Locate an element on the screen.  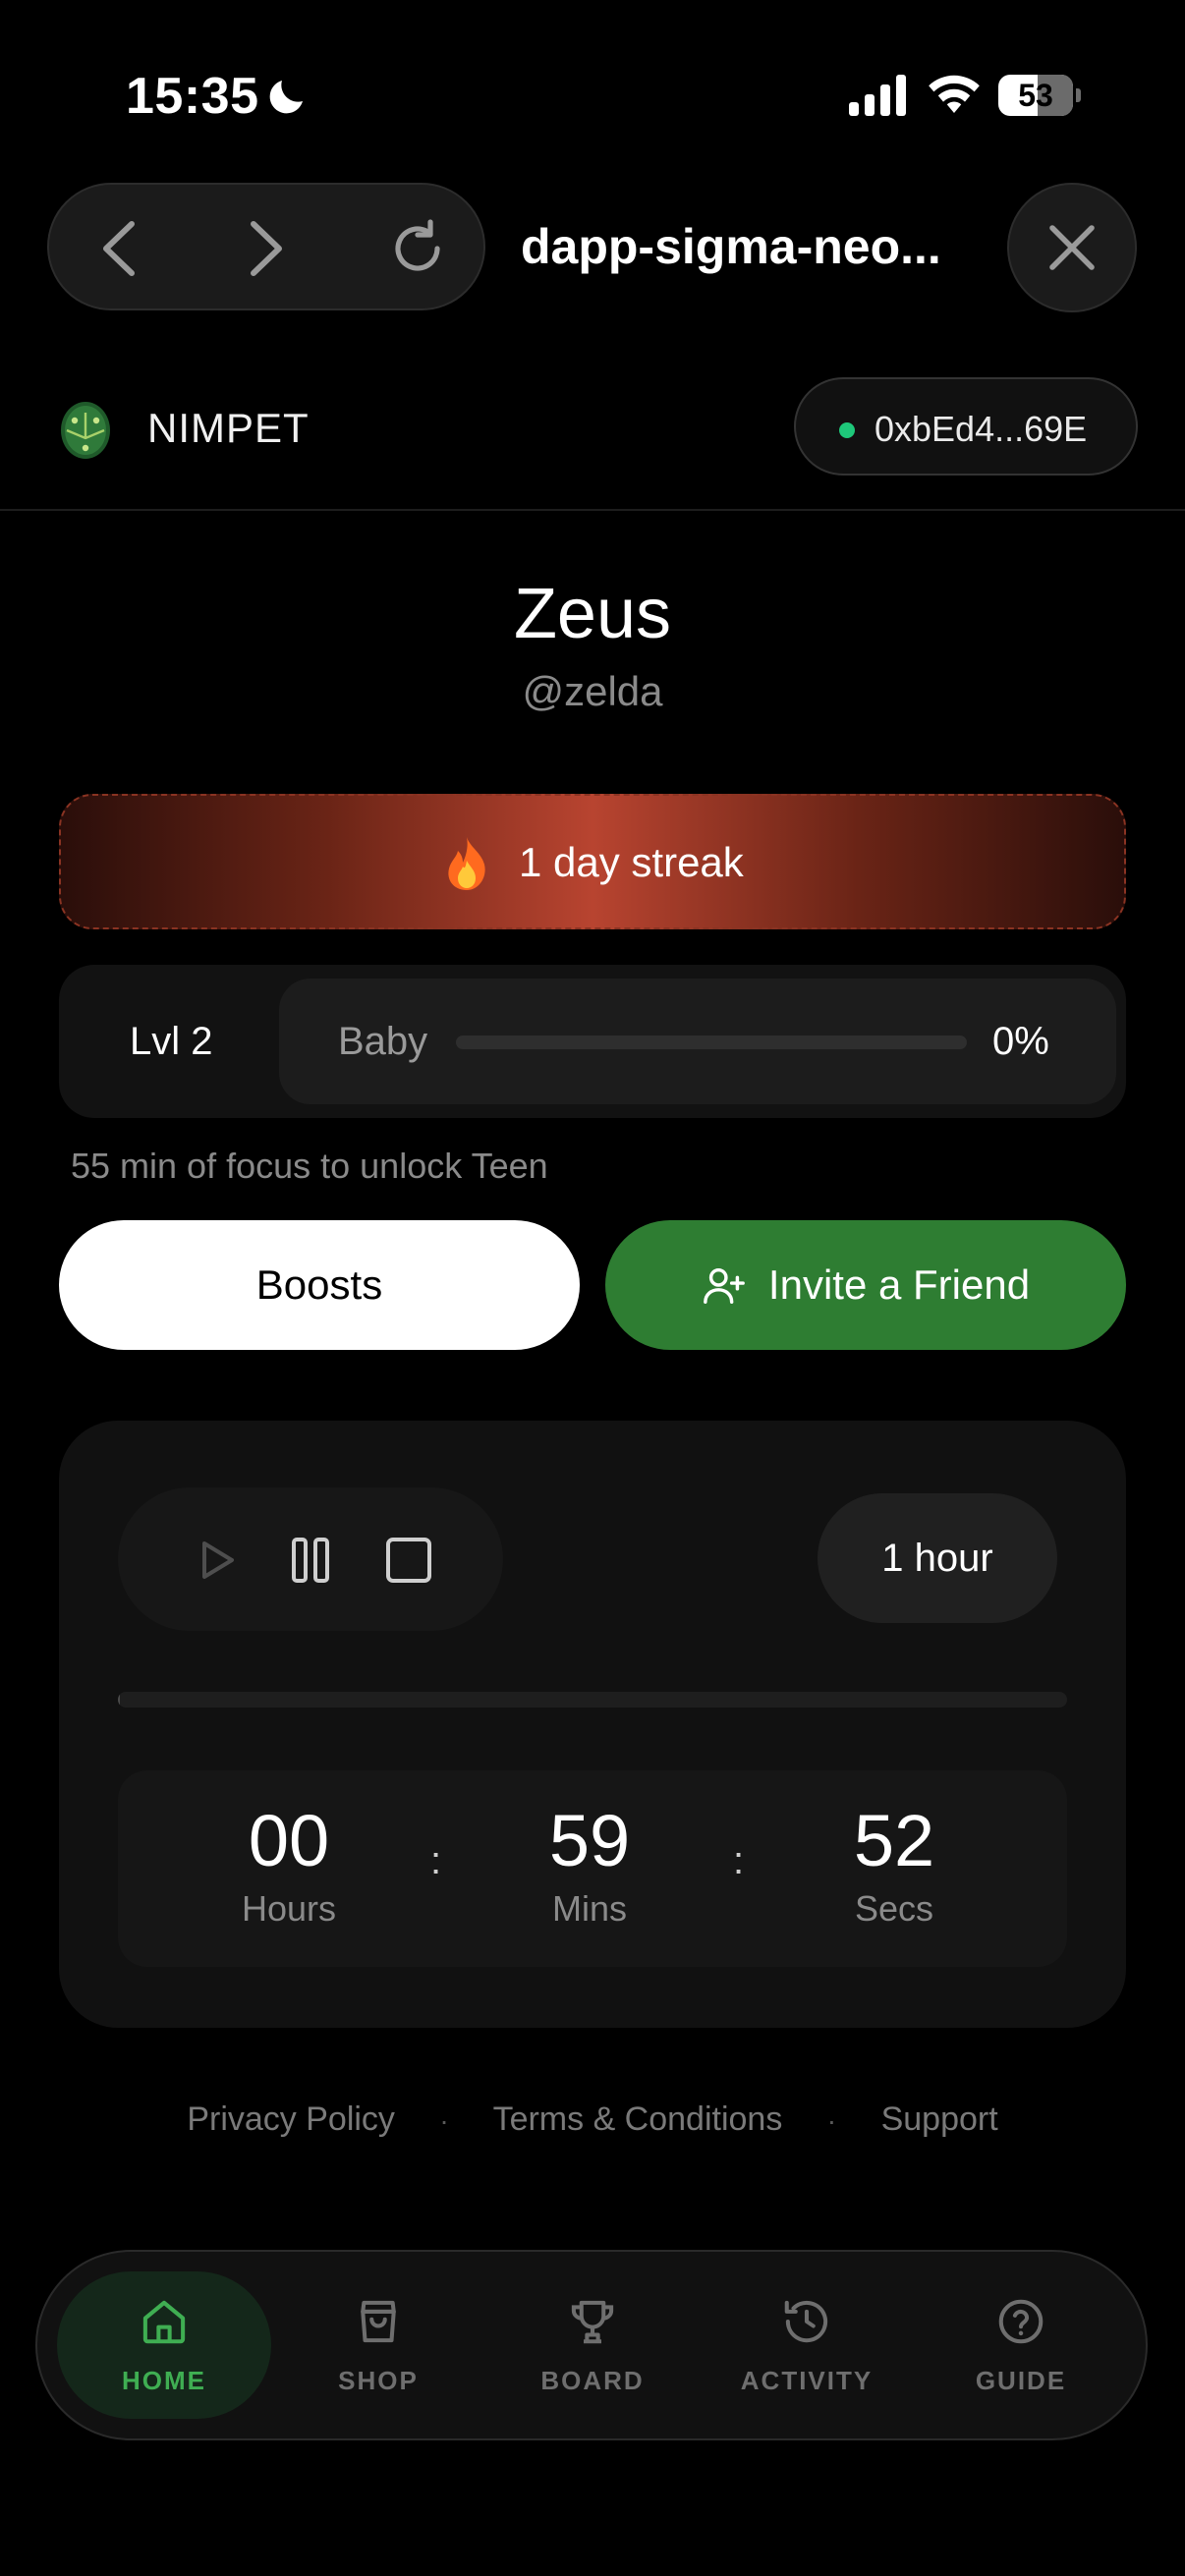
level-progress-percent: 0% is located at coordinates (1021, 1041).